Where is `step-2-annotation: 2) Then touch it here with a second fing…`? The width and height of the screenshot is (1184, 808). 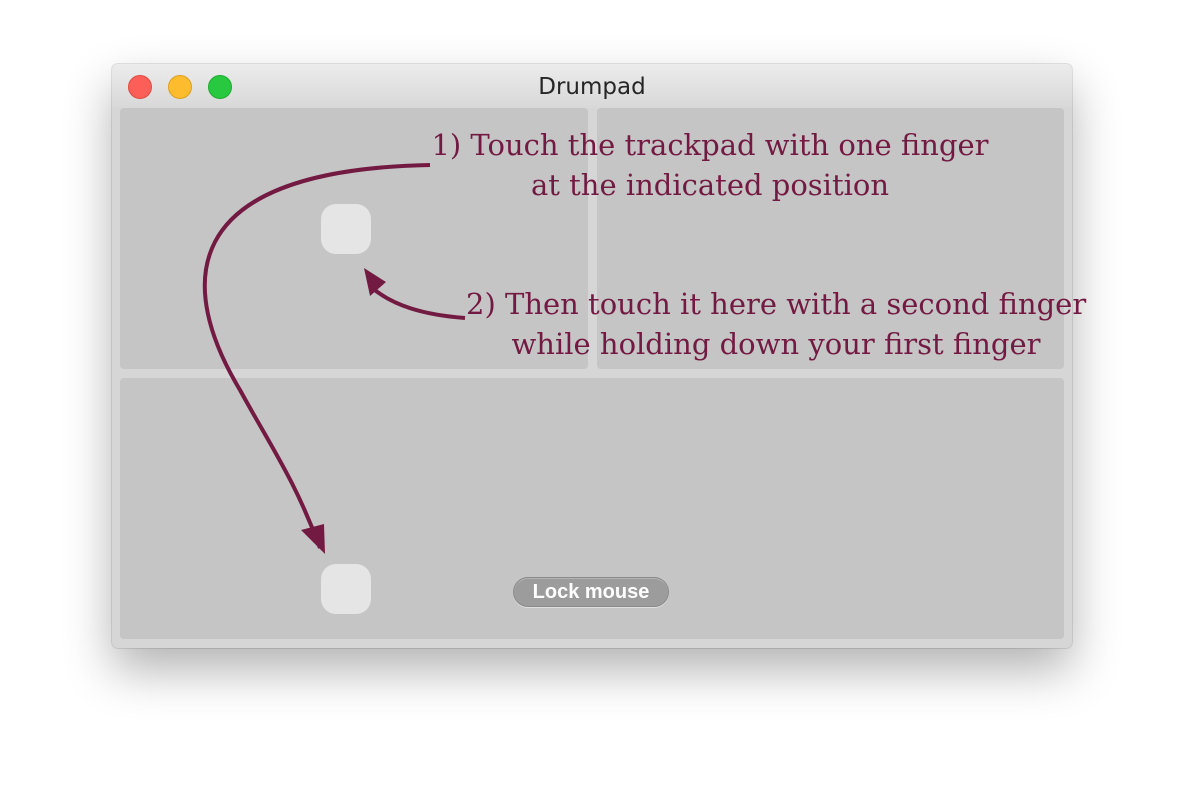 step-2-annotation: 2) Then touch it here with a second fing… is located at coordinates (776, 324).